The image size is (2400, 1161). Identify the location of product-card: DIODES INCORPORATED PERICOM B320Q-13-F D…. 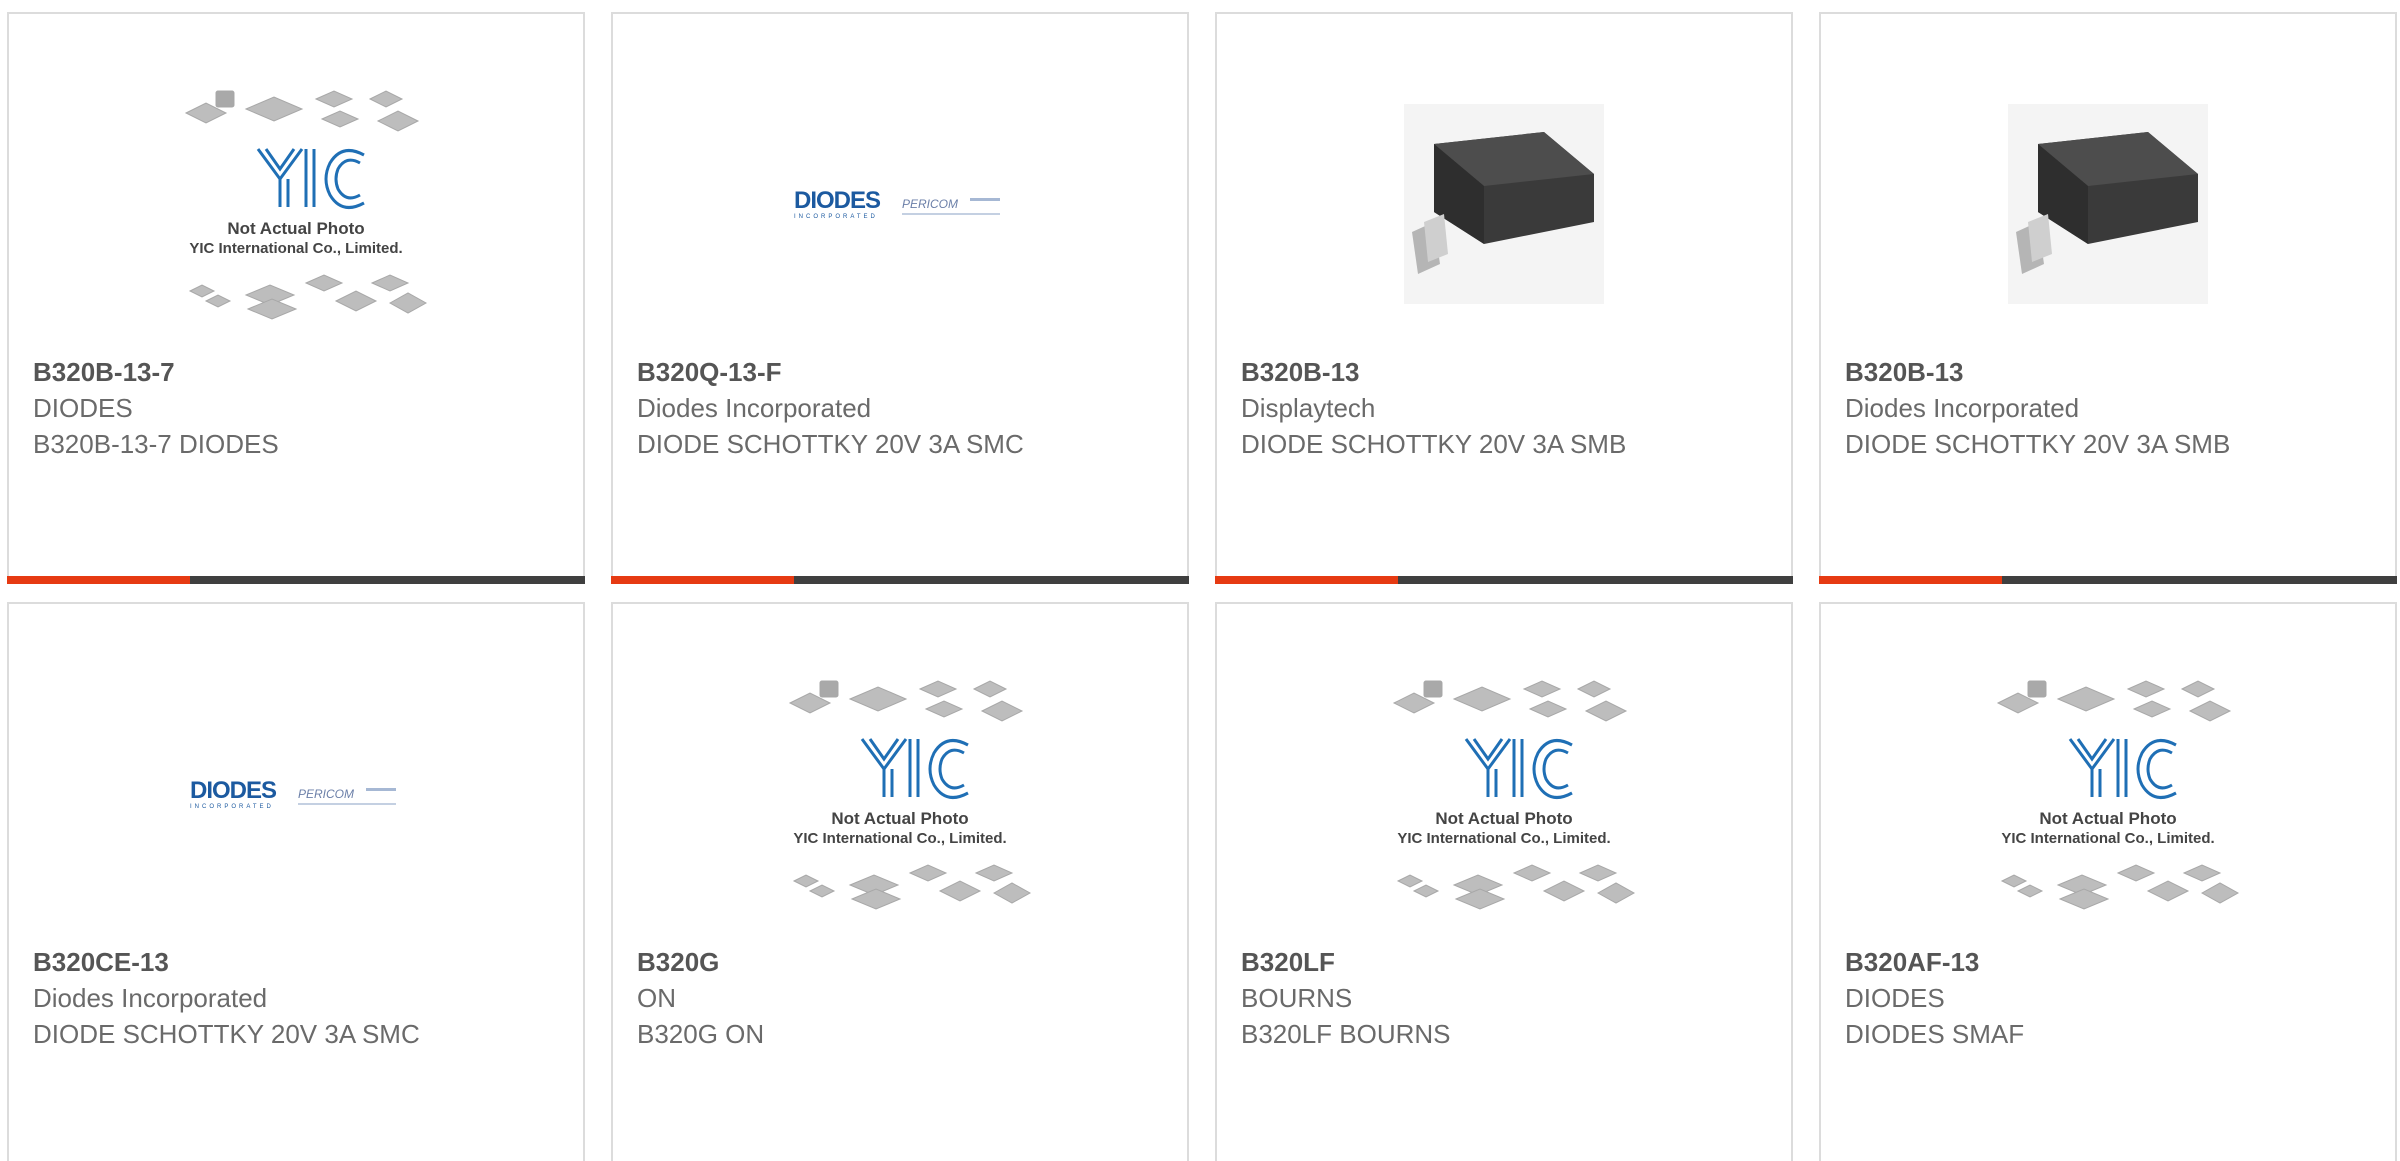
(900, 298).